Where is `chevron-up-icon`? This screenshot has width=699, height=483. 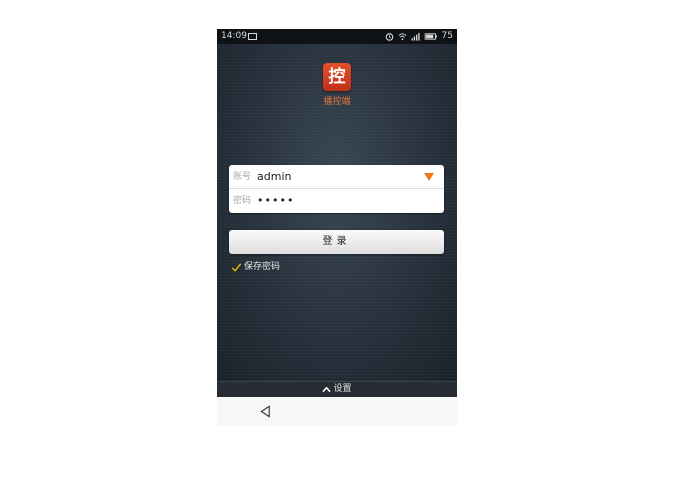 chevron-up-icon is located at coordinates (327, 389).